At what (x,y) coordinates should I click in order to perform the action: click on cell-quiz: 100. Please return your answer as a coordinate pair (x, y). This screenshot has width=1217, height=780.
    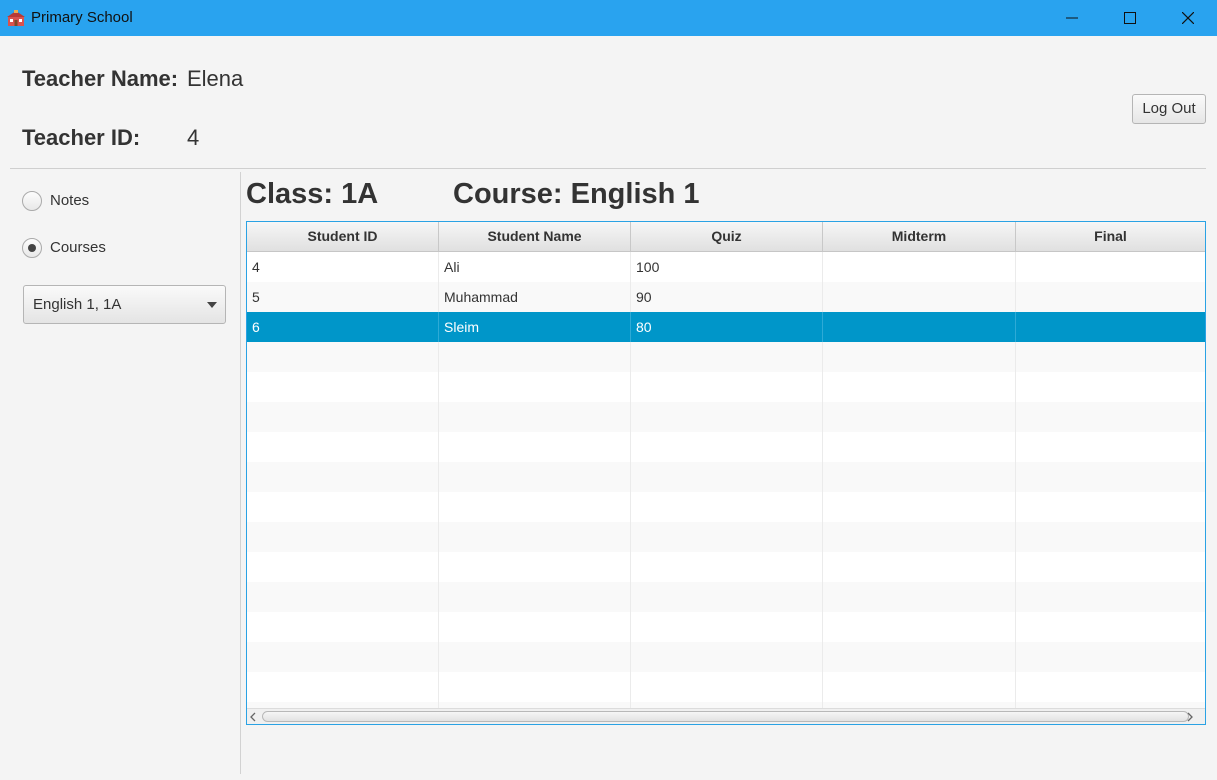
    Looking at the image, I should click on (727, 267).